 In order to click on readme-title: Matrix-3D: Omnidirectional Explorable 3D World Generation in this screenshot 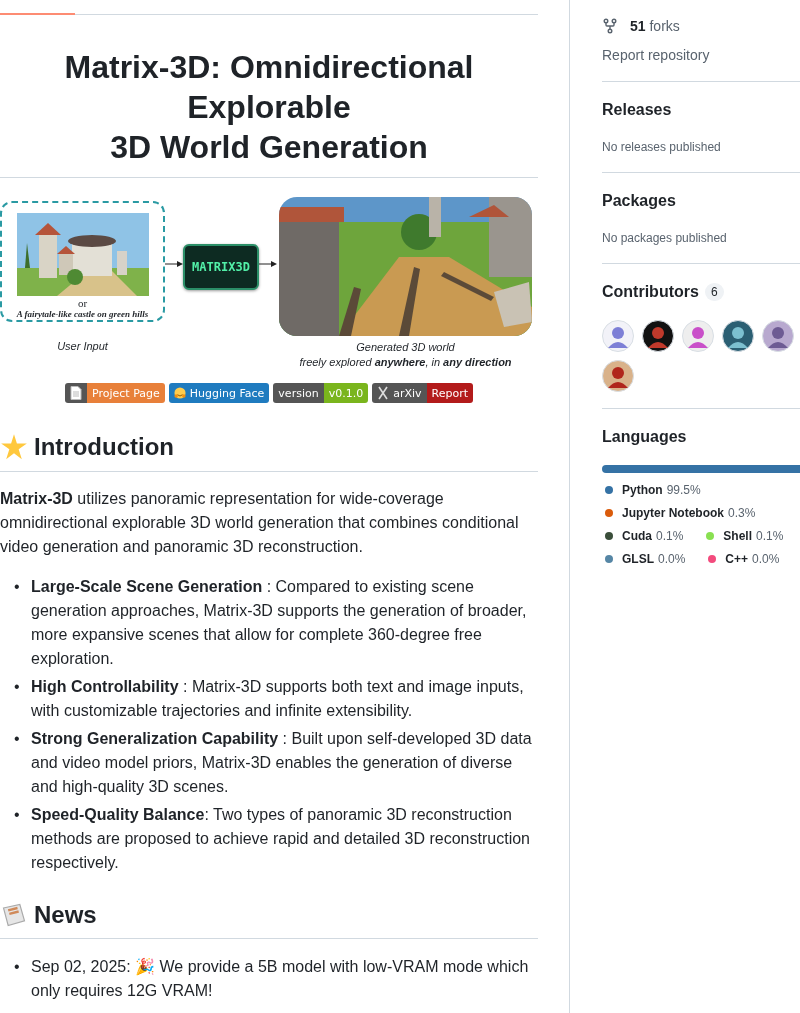, I will do `click(269, 112)`.